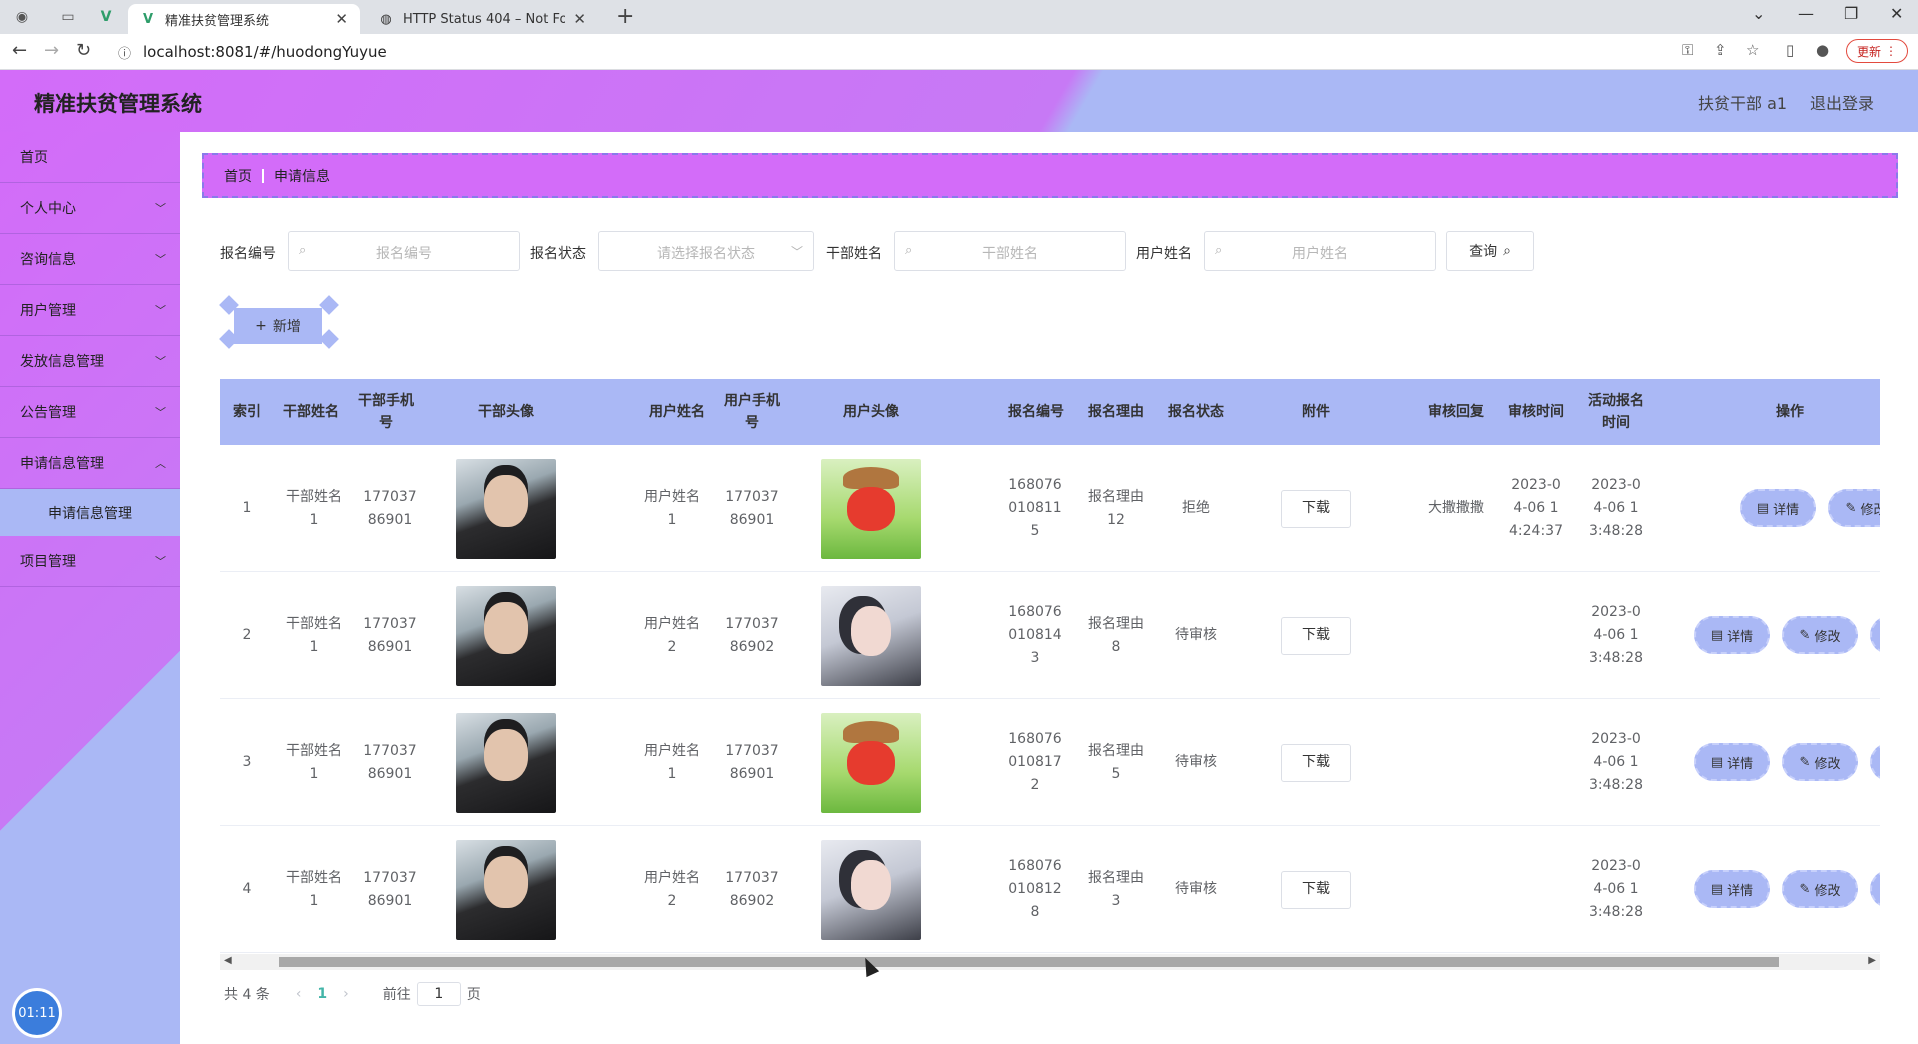  Describe the element at coordinates (1320, 251) in the screenshot. I see `user-search-input: ⌕ 用户姓名` at that location.